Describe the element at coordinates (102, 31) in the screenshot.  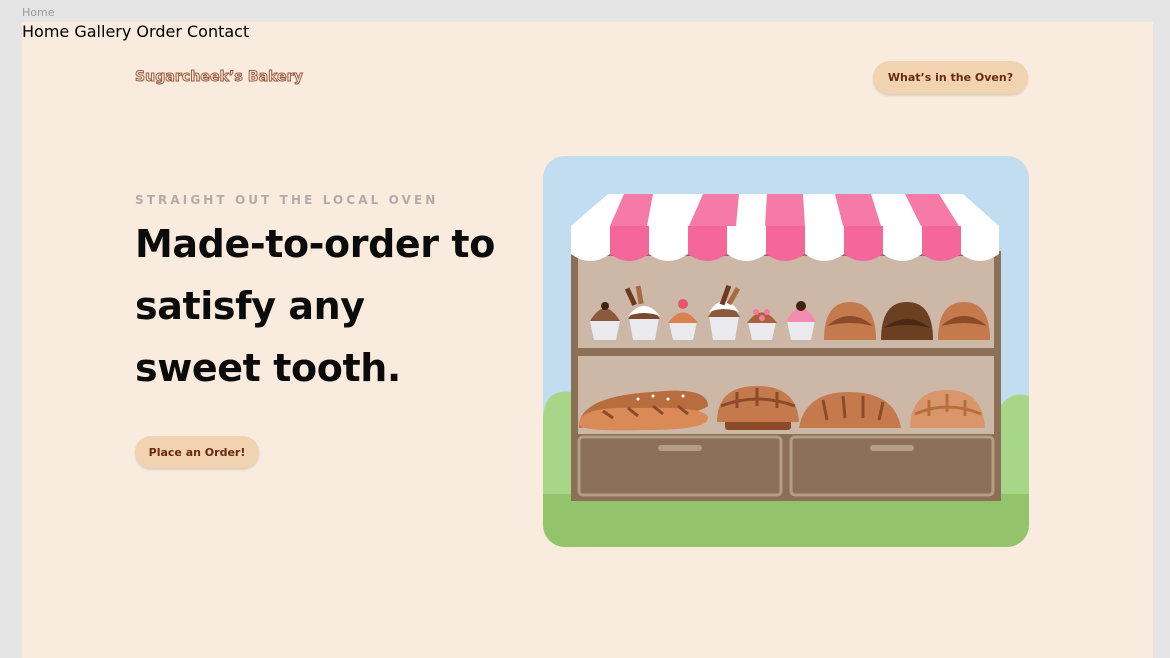
I see `nav-gallery-link: Gallery` at that location.